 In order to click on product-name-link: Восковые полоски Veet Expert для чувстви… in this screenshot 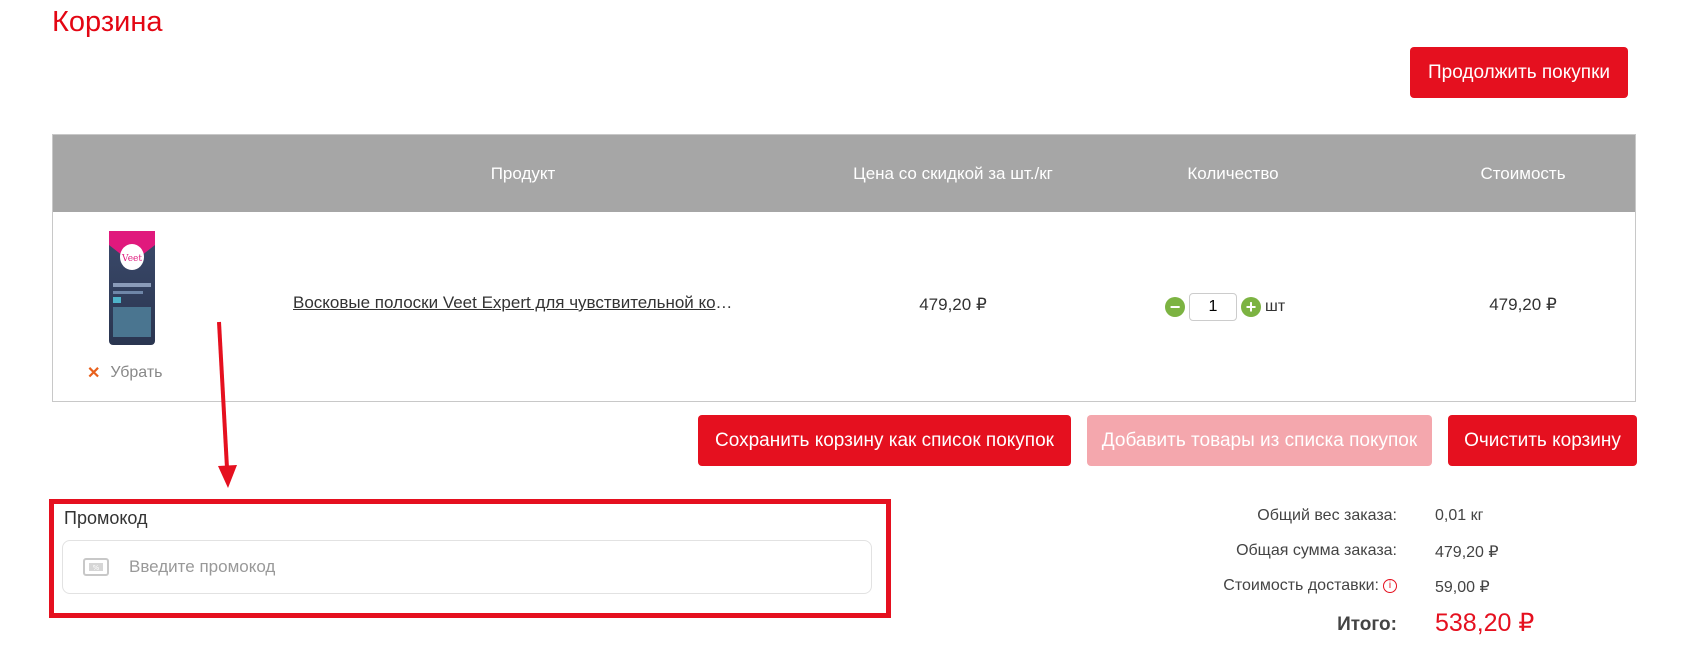, I will do `click(513, 303)`.